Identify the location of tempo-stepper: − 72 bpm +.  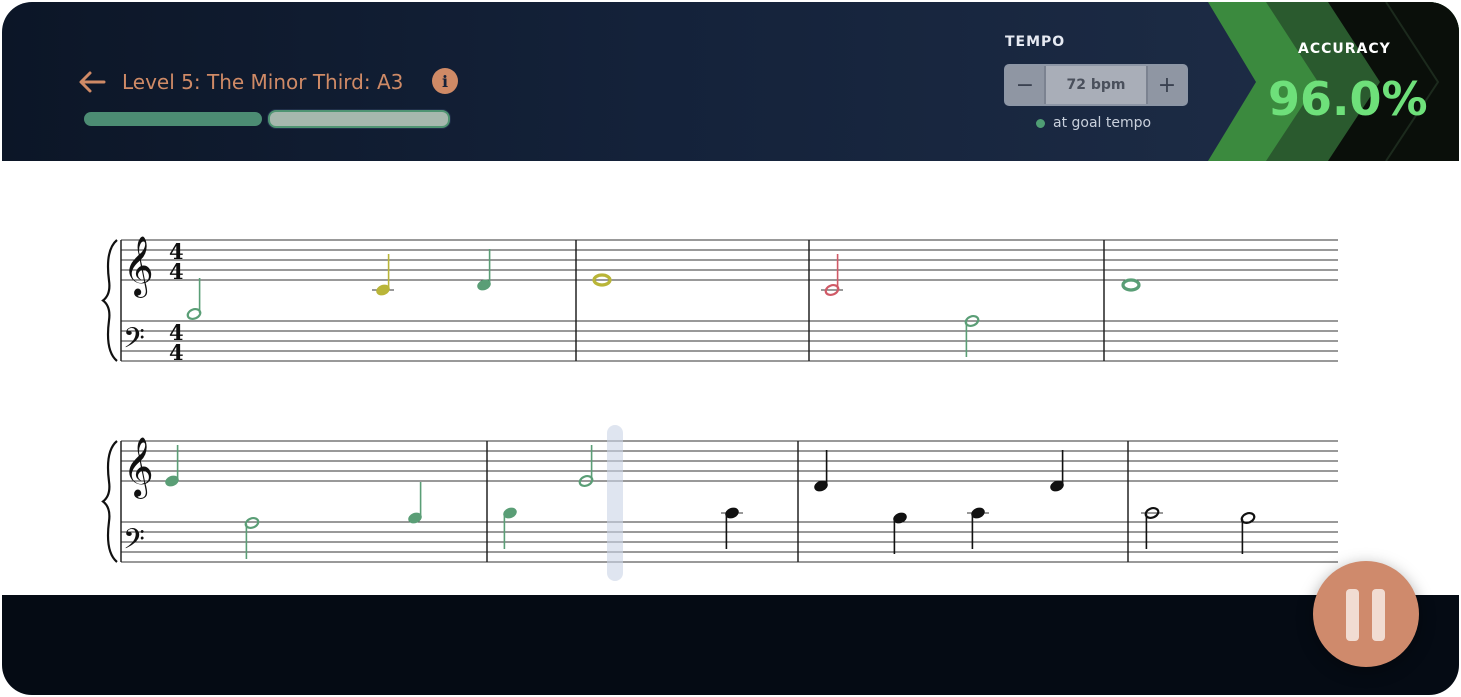
(1096, 85).